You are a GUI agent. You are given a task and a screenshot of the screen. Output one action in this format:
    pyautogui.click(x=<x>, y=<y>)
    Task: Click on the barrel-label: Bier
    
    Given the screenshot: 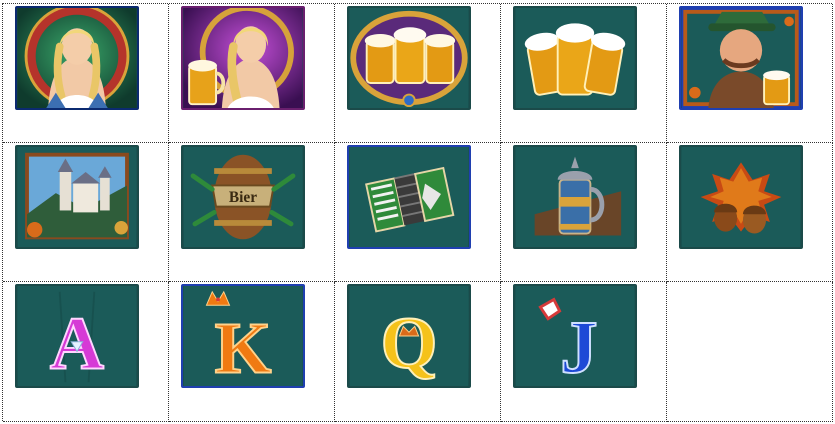 What is the action you would take?
    pyautogui.click(x=243, y=197)
    